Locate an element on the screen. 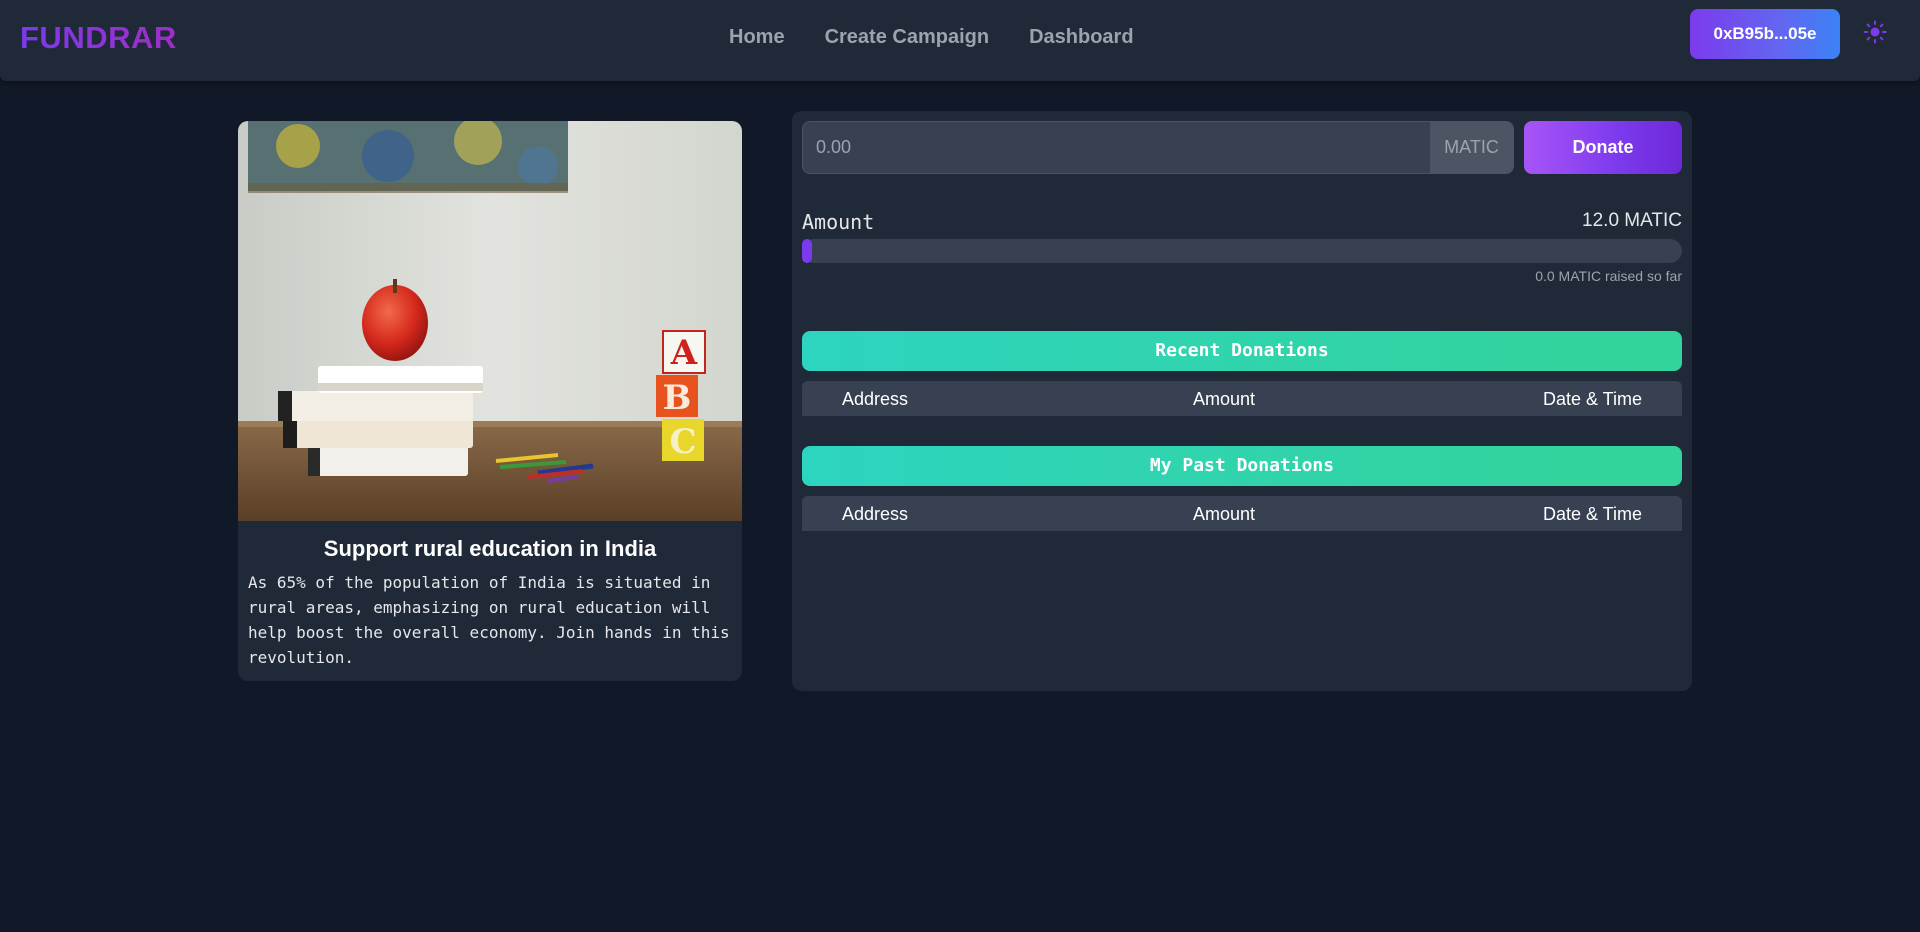  progress-fill is located at coordinates (807, 251).